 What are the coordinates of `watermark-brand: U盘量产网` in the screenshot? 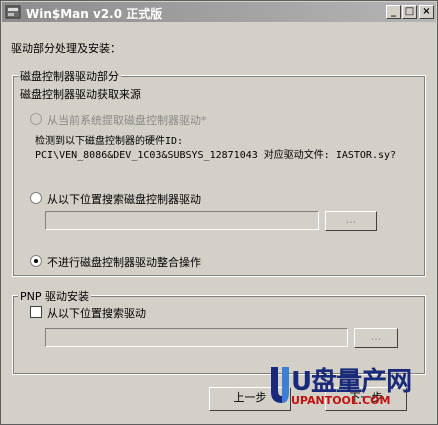 It's located at (351, 382).